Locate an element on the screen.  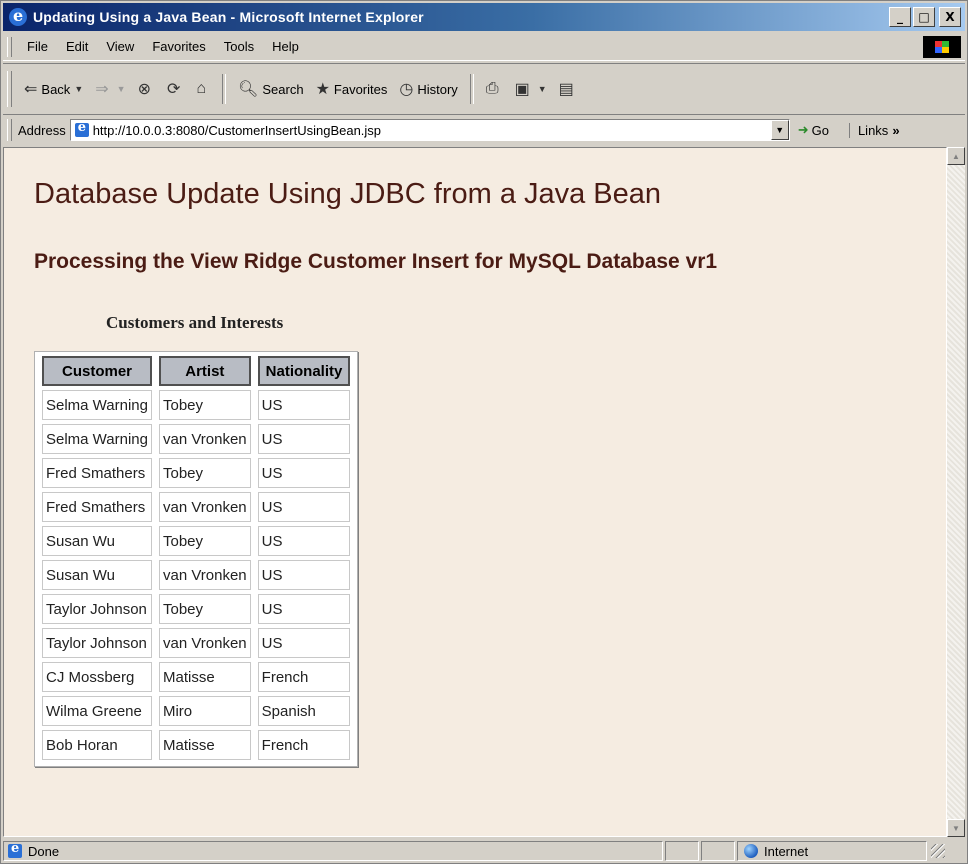
scroll-down-icon: ▼ is located at coordinates (956, 828).